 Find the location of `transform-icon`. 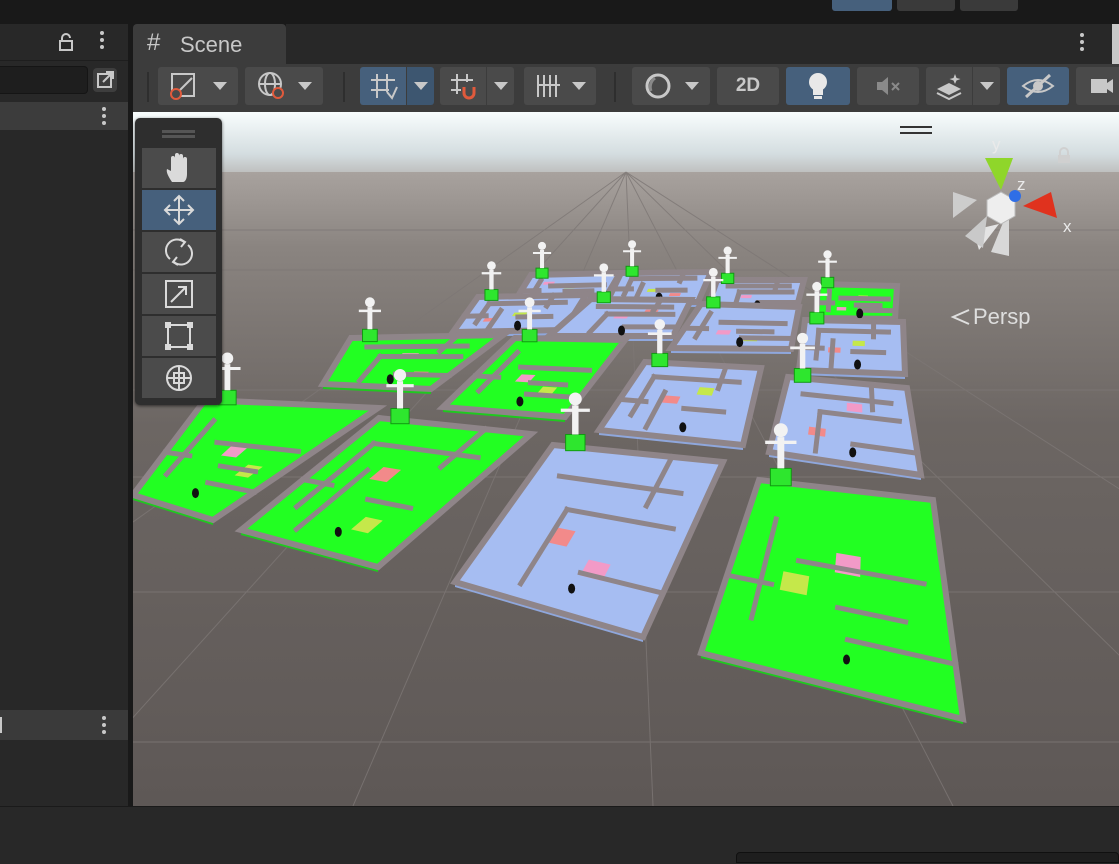

transform-icon is located at coordinates (179, 378).